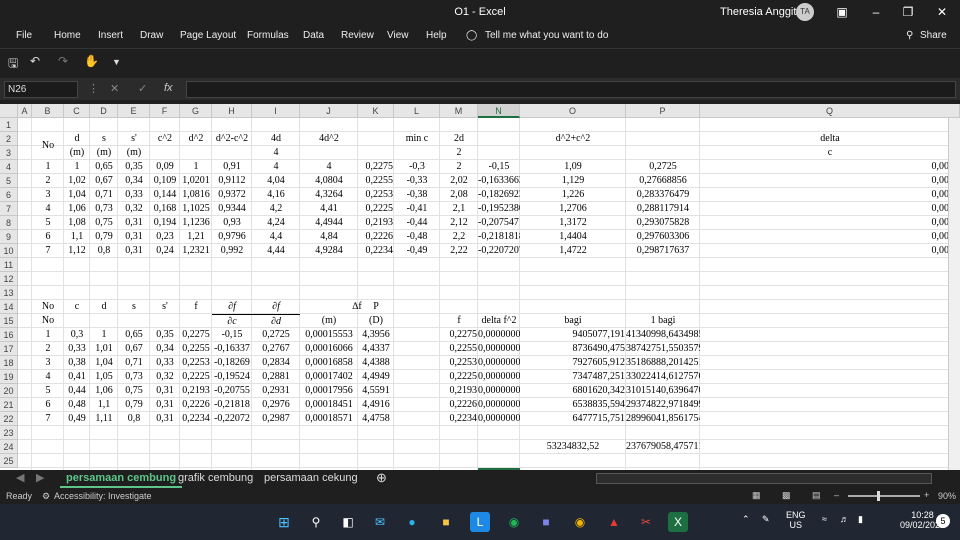  What do you see at coordinates (48, 363) in the screenshot?
I see `table2-cell: 3` at bounding box center [48, 363].